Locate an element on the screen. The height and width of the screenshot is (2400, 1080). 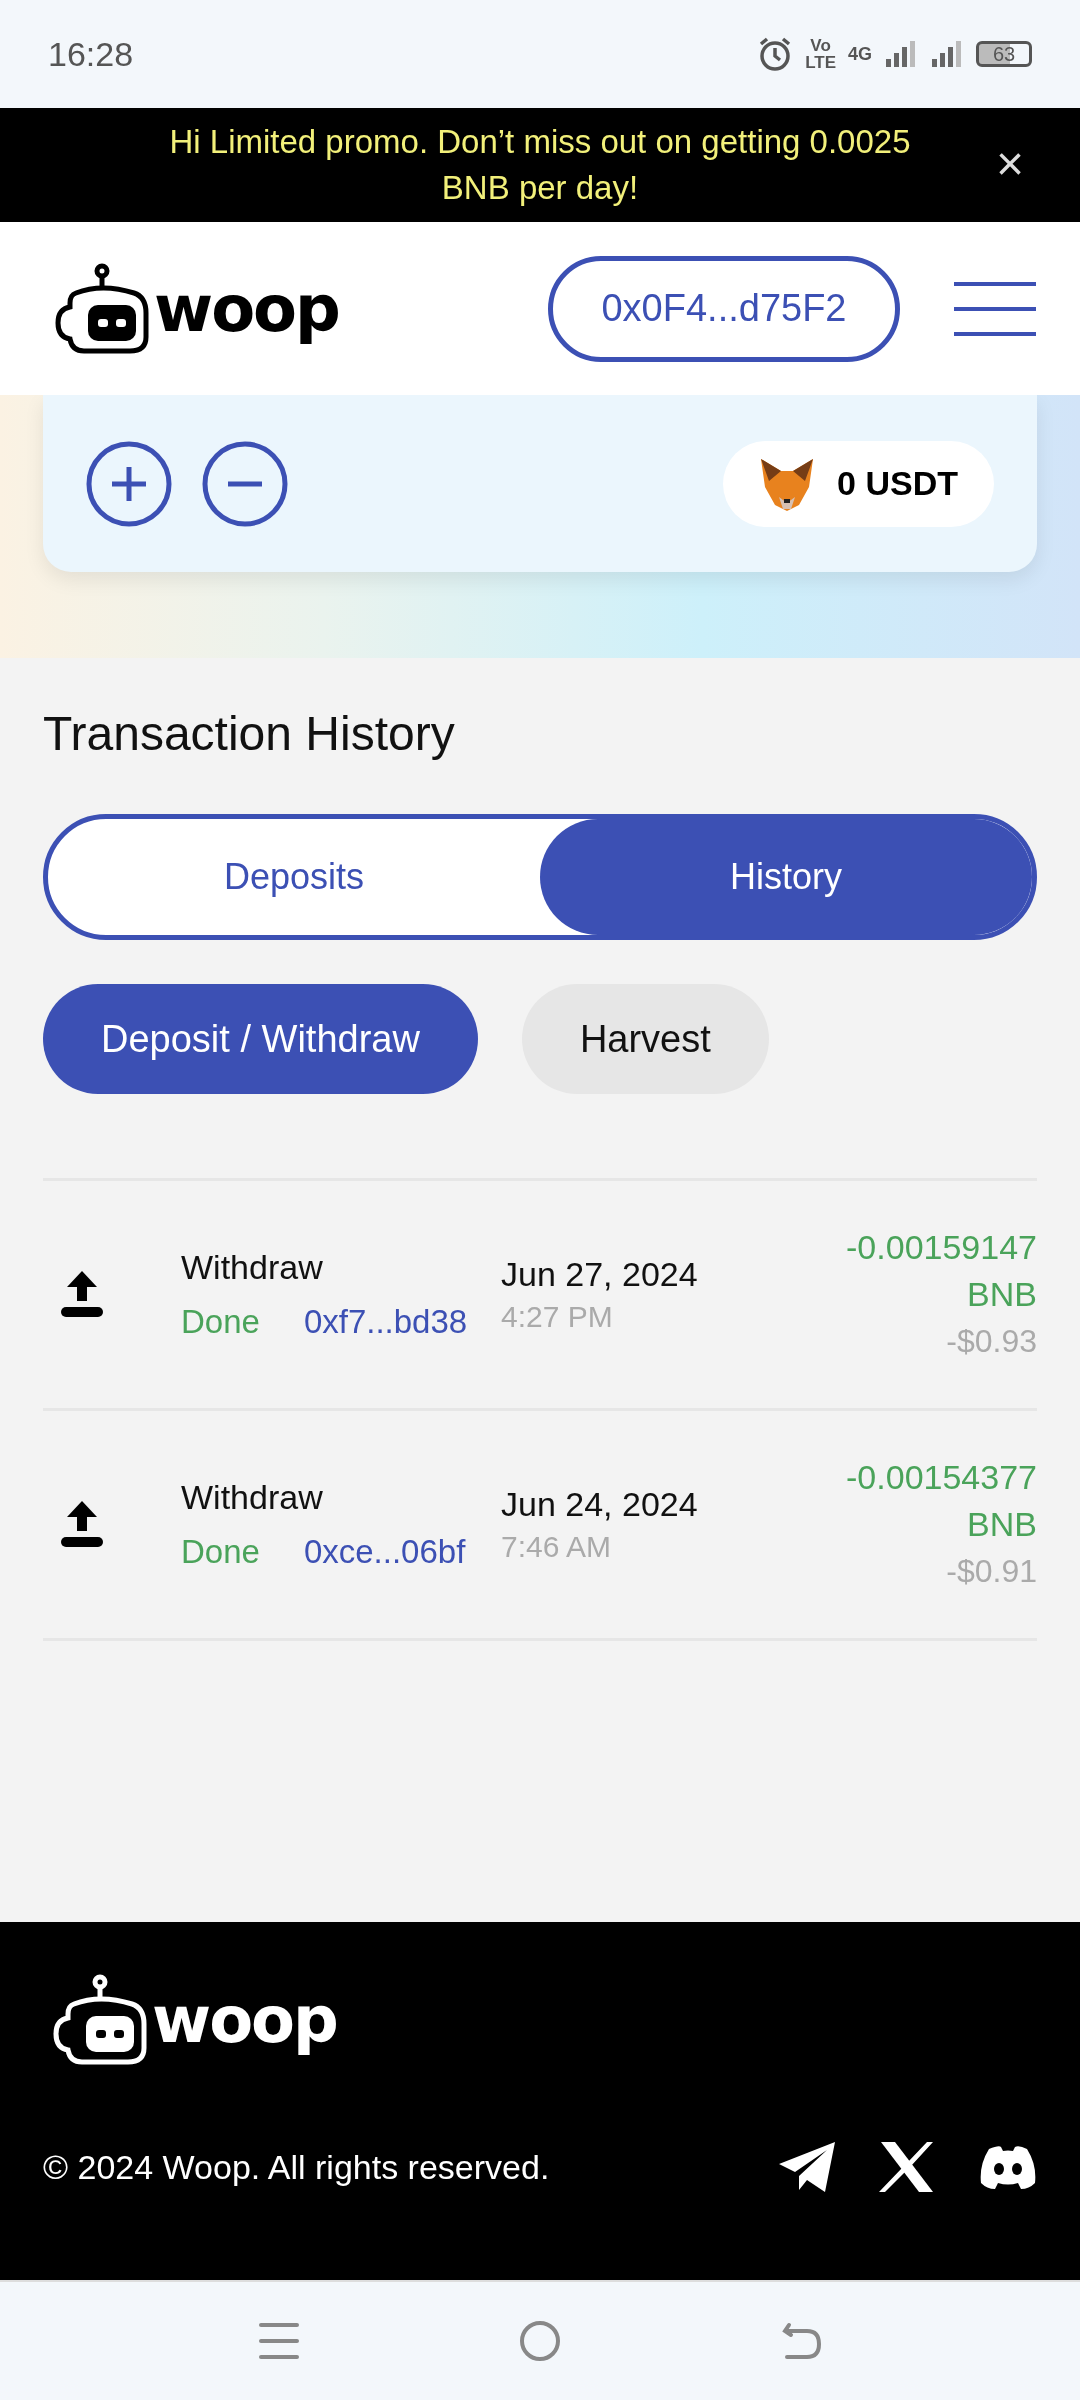
section-title: Transaction History is located at coordinates (249, 734).